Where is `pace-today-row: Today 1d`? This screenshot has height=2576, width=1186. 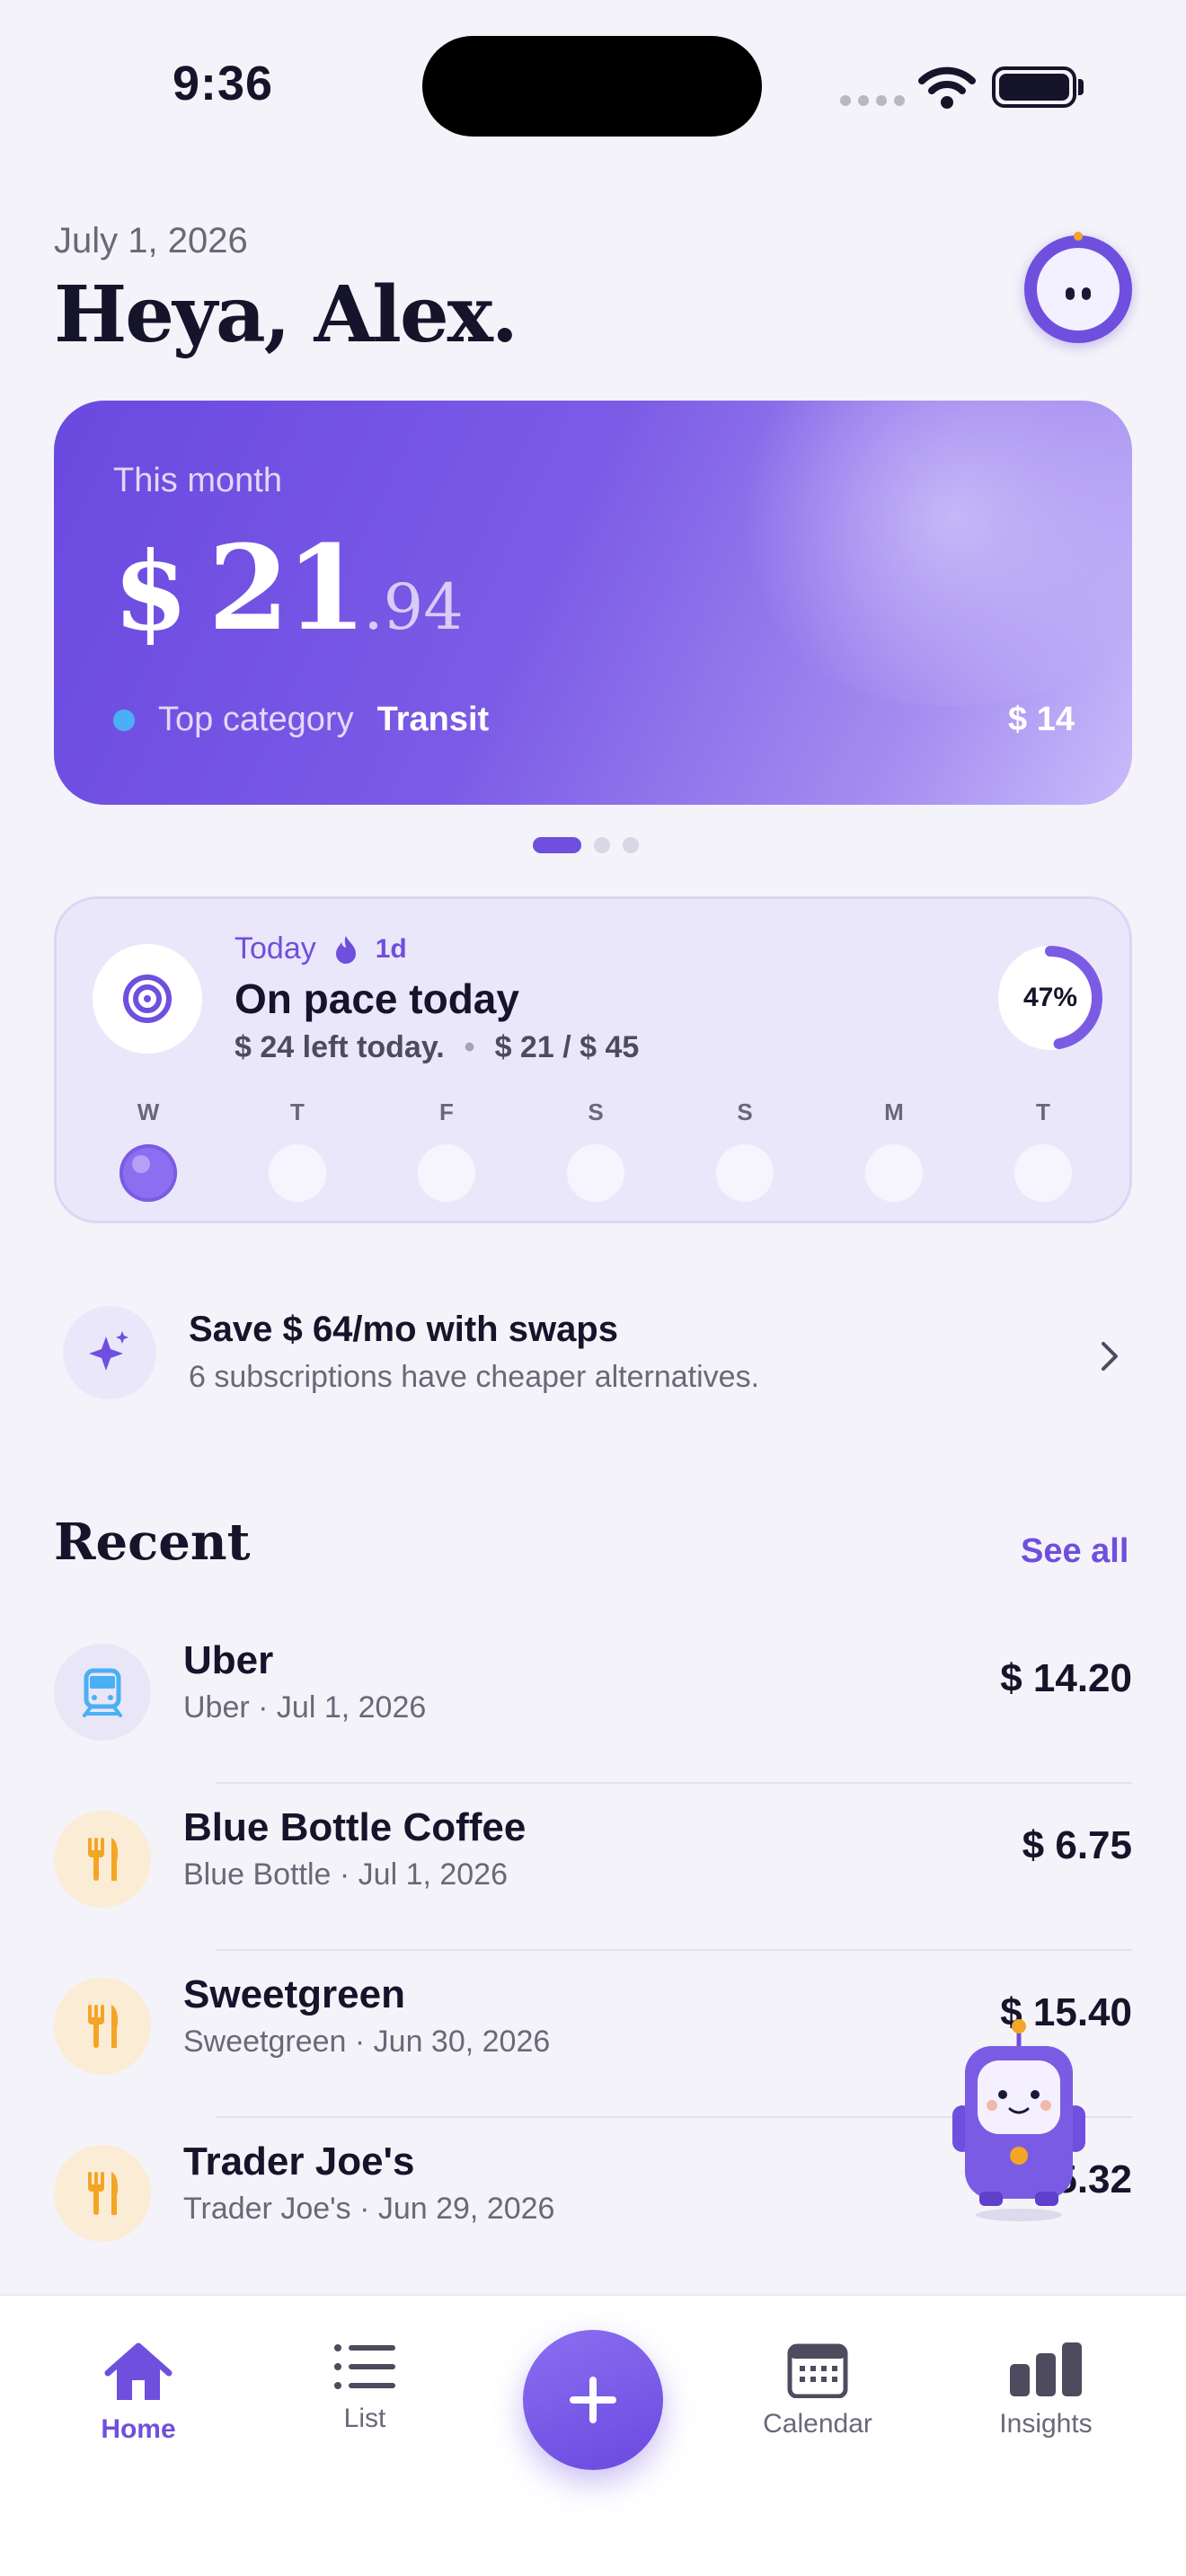
pace-today-row: Today 1d is located at coordinates (321, 948).